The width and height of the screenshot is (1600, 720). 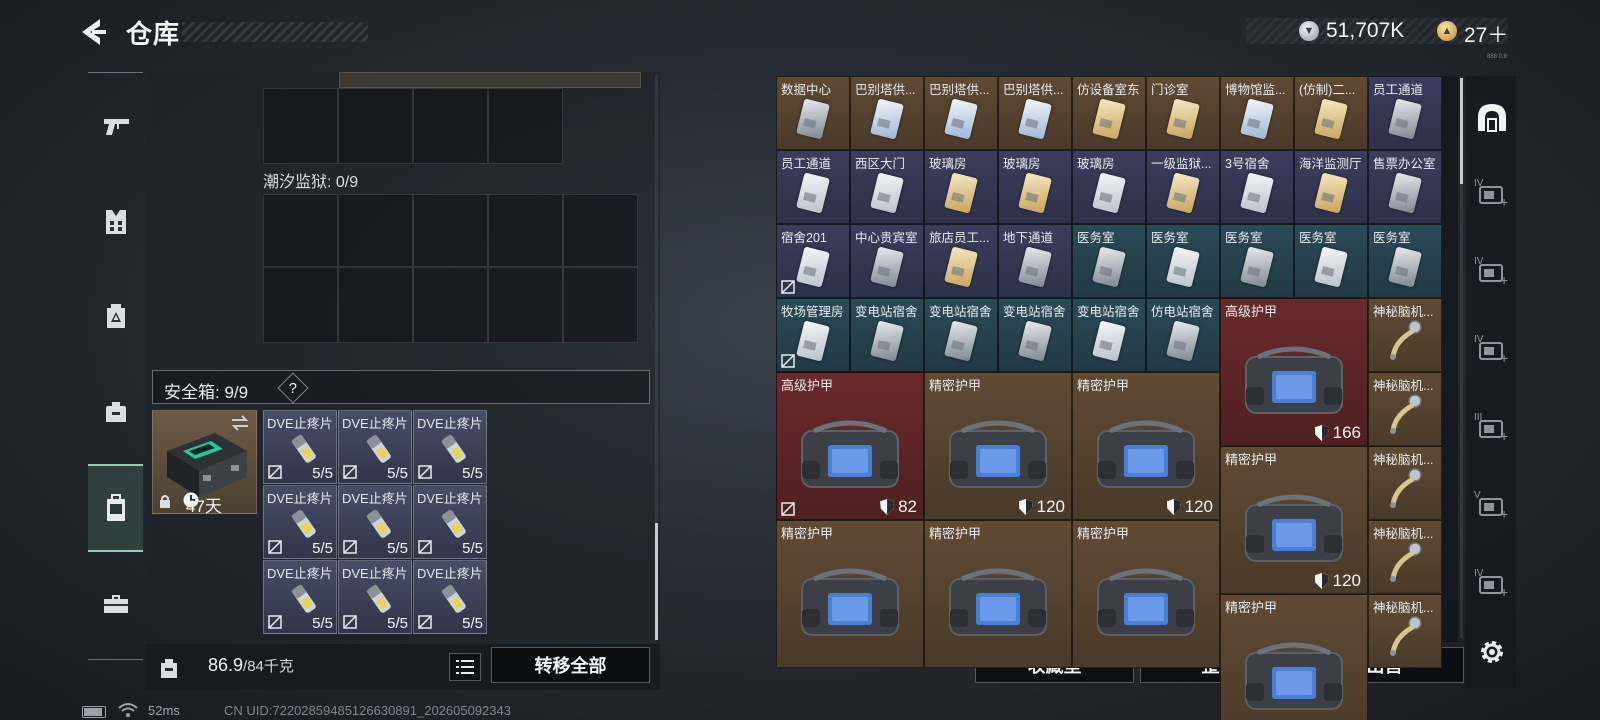 I want to click on keycard-slot: 牧场管理房, so click(x=813, y=335).